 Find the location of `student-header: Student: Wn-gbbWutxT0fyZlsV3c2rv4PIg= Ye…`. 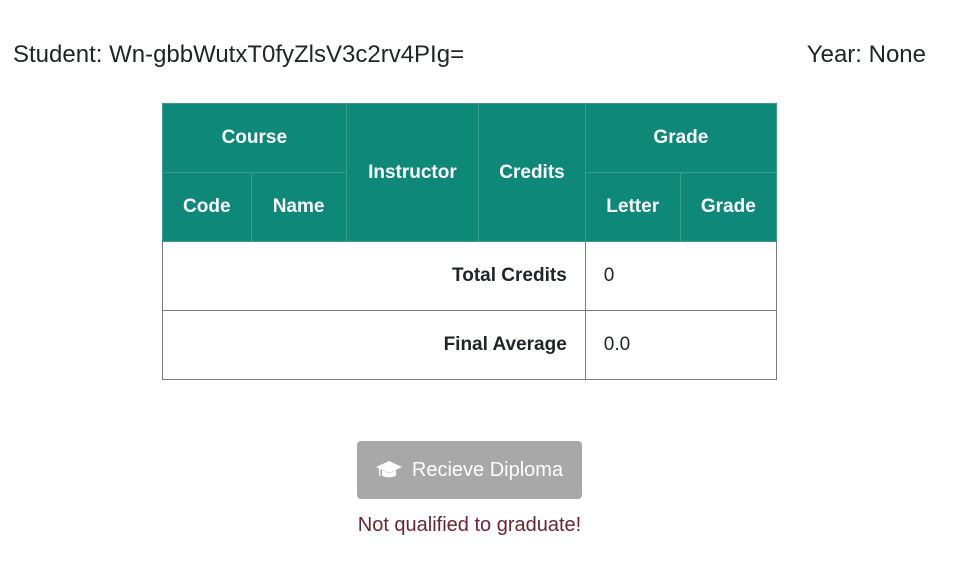

student-header: Student: Wn-gbbWutxT0fyZlsV3c2rv4PIg= Ye… is located at coordinates (469, 55).